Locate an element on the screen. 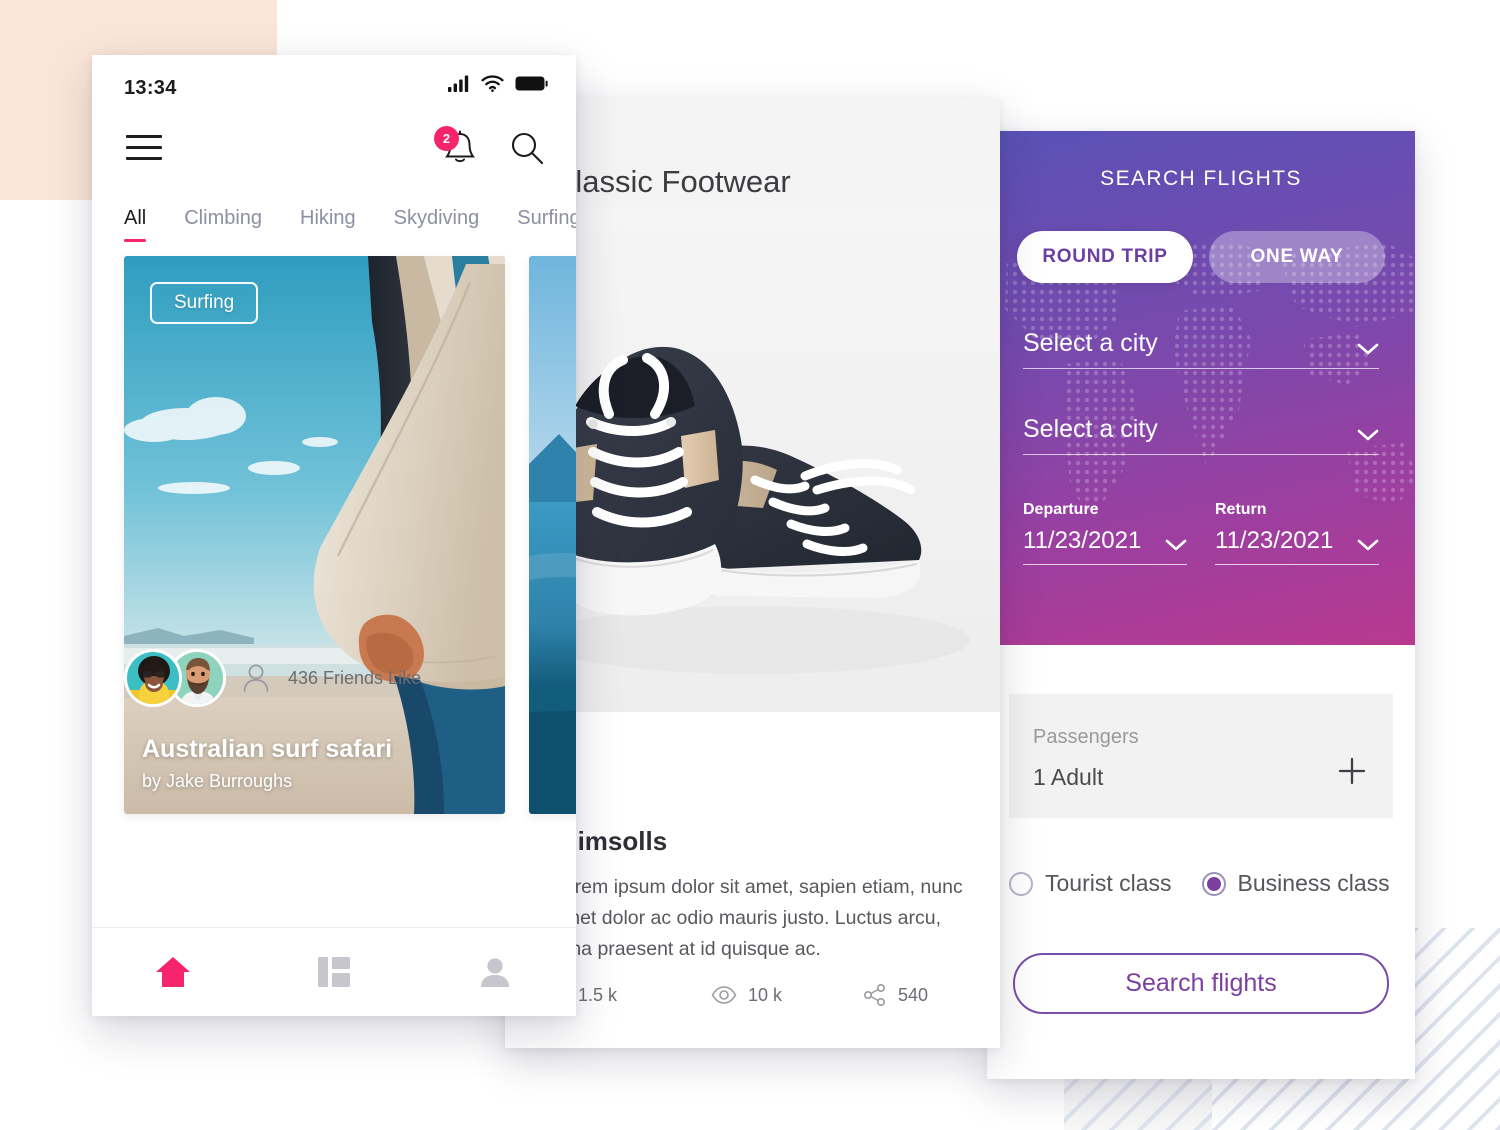 This screenshot has height=1130, width=1500. search-flights-button: Search flights is located at coordinates (1201, 983).